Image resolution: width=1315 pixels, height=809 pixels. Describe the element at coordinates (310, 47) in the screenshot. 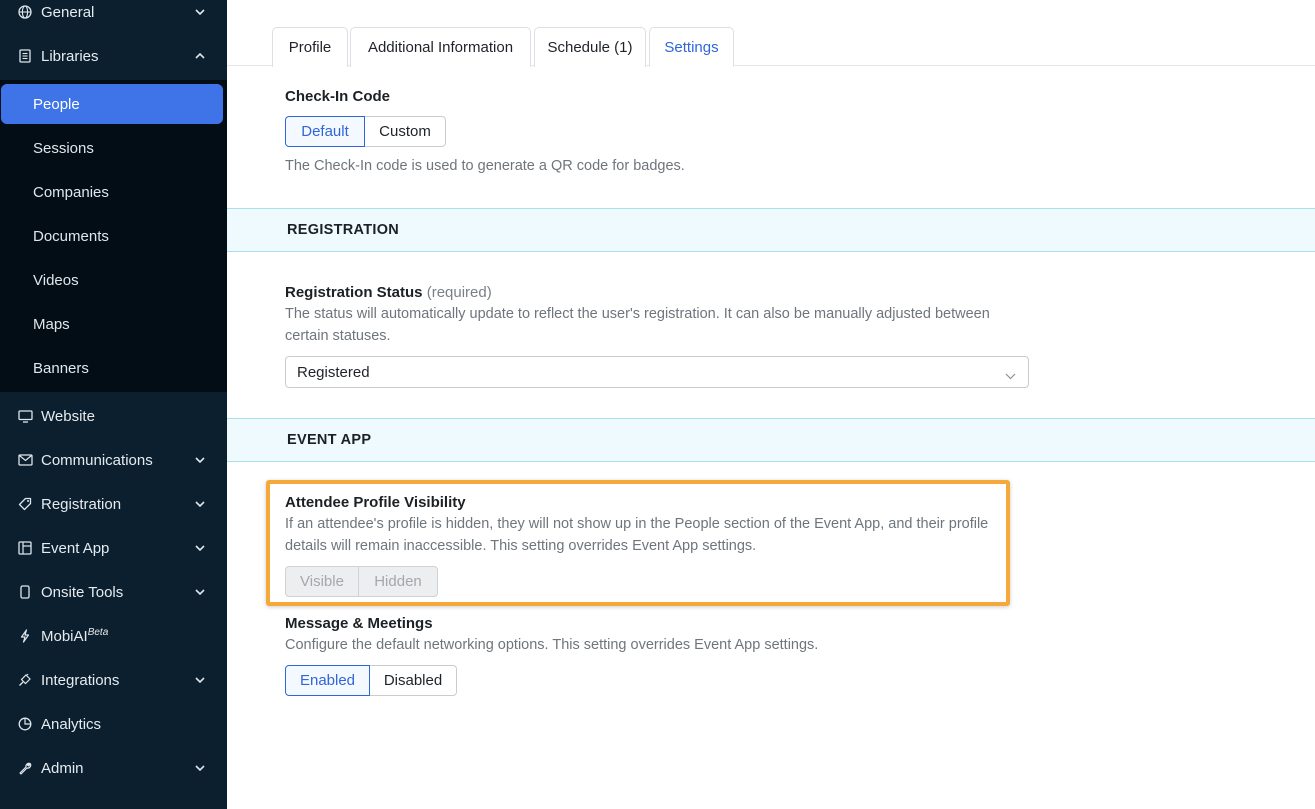

I see `tab-profile: Profile` at that location.